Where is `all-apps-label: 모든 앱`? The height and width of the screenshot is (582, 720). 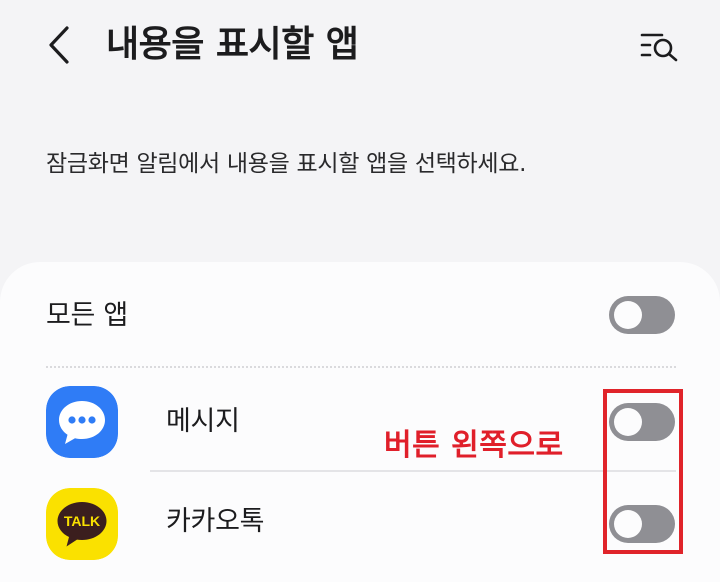 all-apps-label: 모든 앱 is located at coordinates (87, 315).